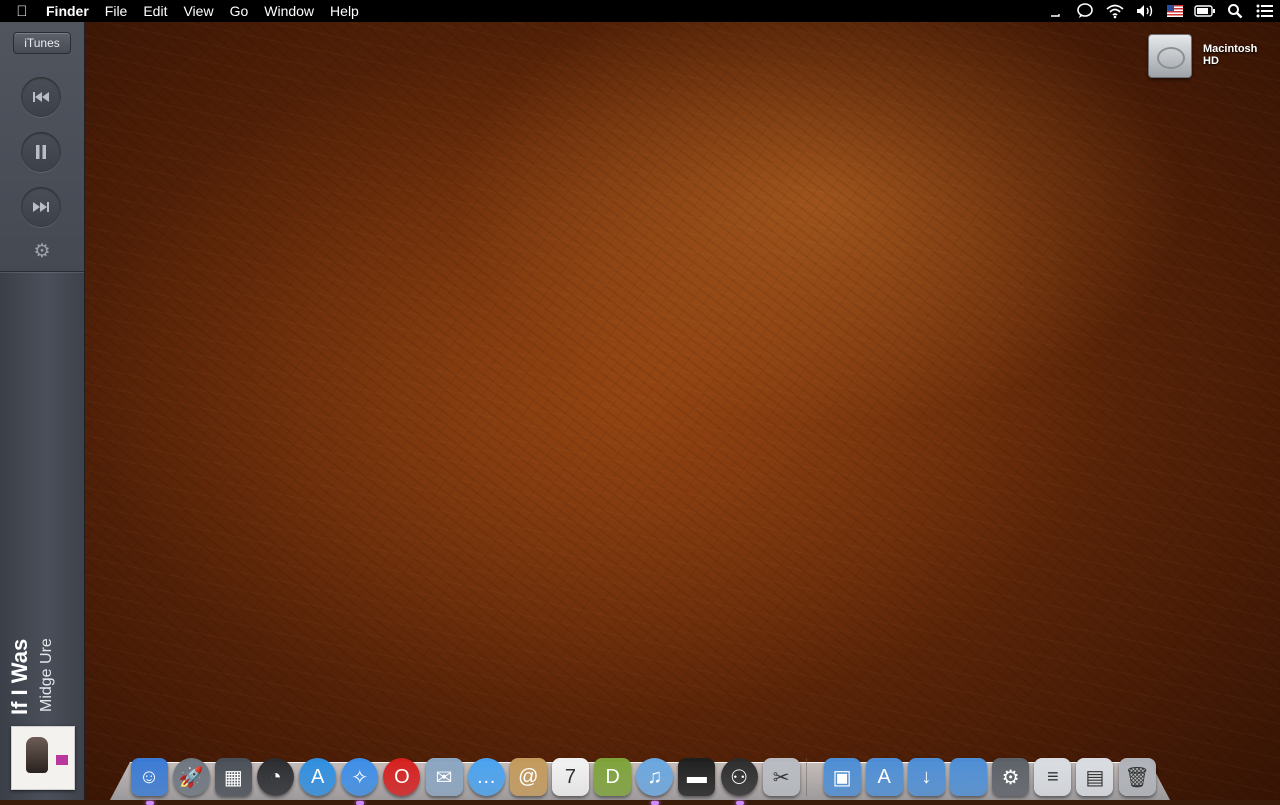 The height and width of the screenshot is (805, 1280). I want to click on dock-documents-stack-icon: ≡, so click(1053, 777).